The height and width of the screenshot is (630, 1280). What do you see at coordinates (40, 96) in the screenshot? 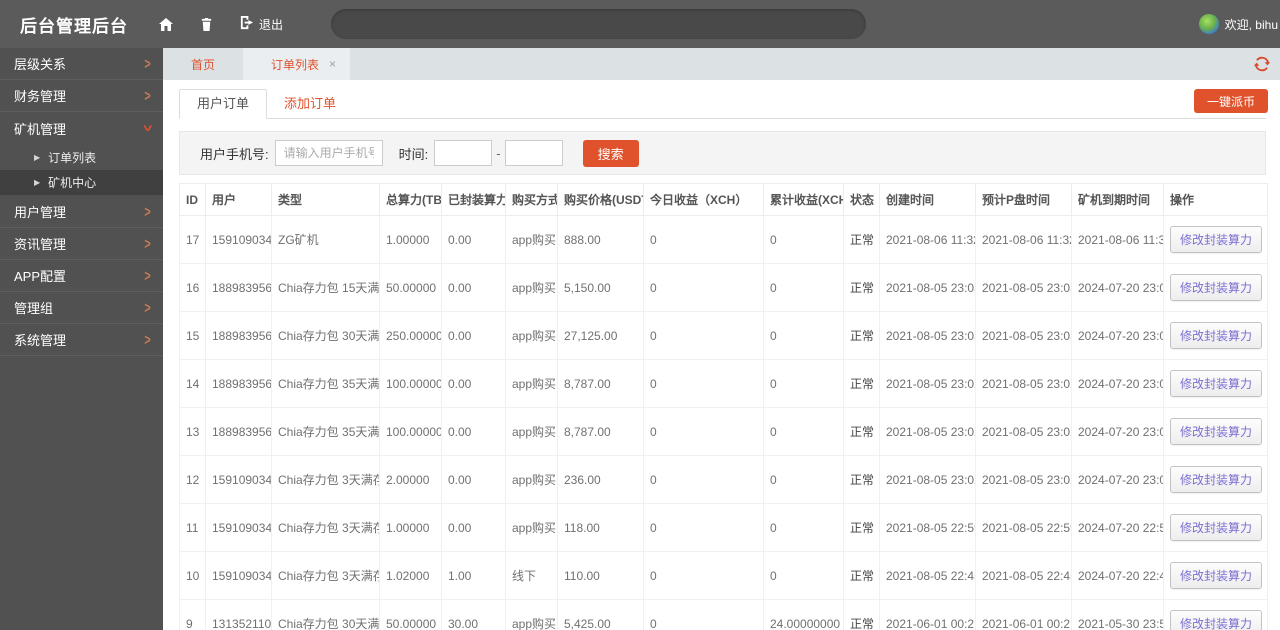
I see `sidebar-item-label: 财务管理` at bounding box center [40, 96].